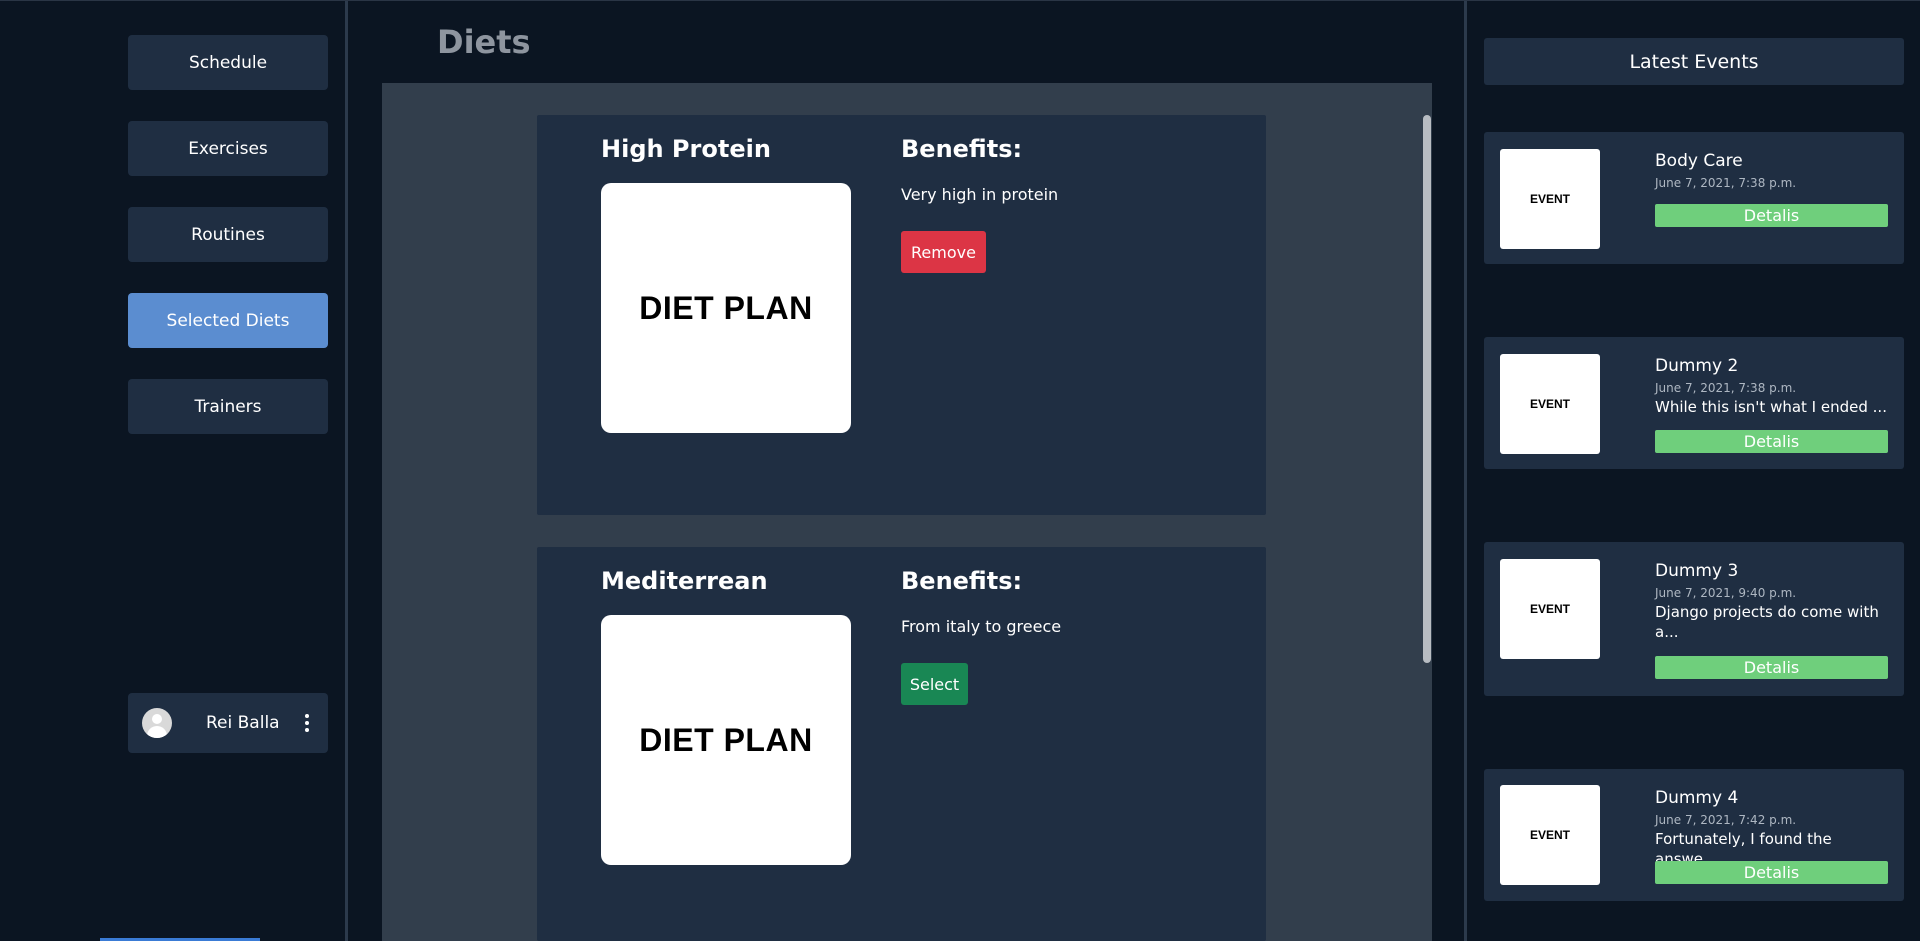  What do you see at coordinates (484, 42) in the screenshot?
I see `page-title: Diets` at bounding box center [484, 42].